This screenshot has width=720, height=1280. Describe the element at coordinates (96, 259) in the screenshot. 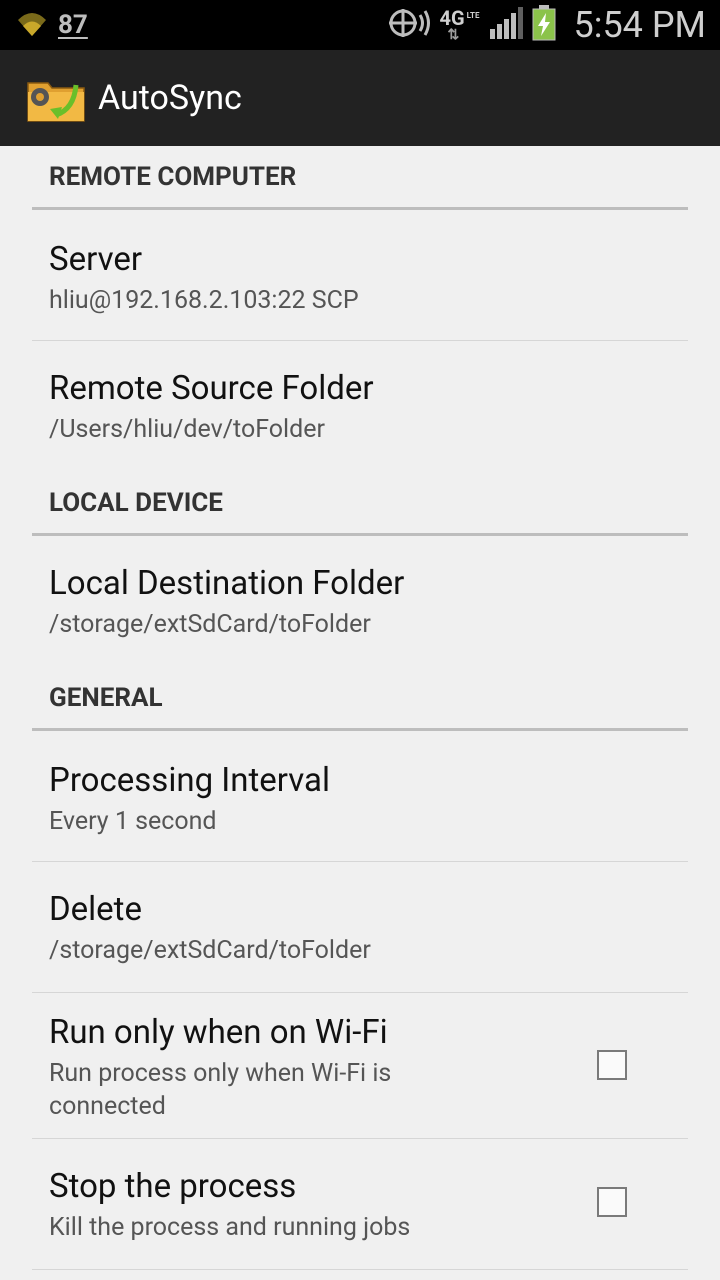

I see `pref-title: Server` at that location.